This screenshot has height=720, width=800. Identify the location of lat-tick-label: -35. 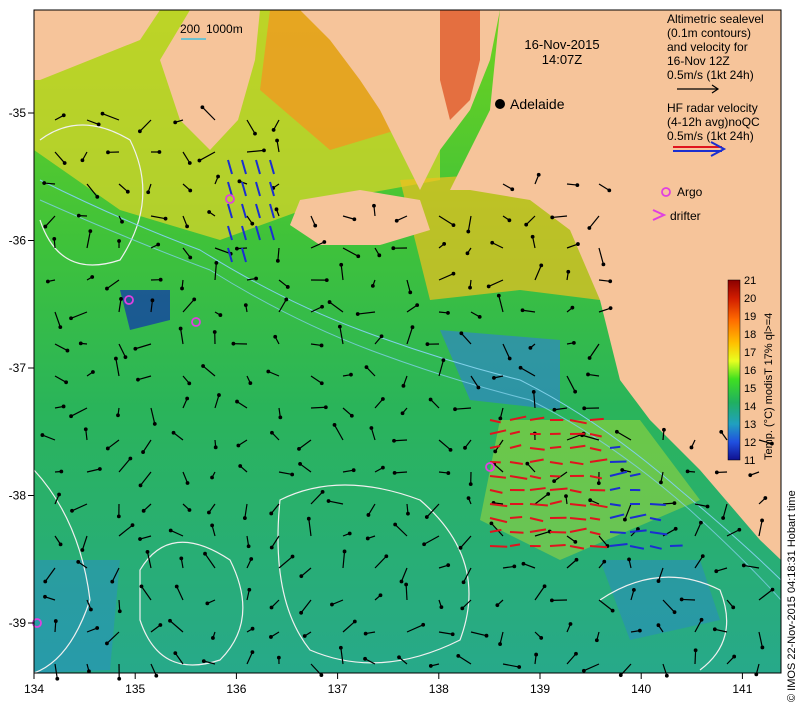
(18, 113).